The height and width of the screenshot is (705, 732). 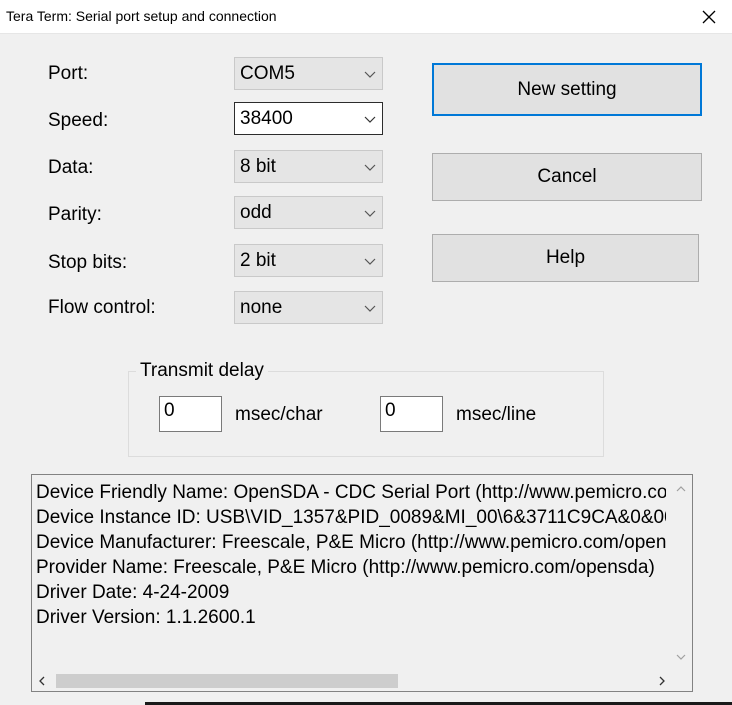 What do you see at coordinates (279, 414) in the screenshot?
I see `msec-char-unit: msec/char` at bounding box center [279, 414].